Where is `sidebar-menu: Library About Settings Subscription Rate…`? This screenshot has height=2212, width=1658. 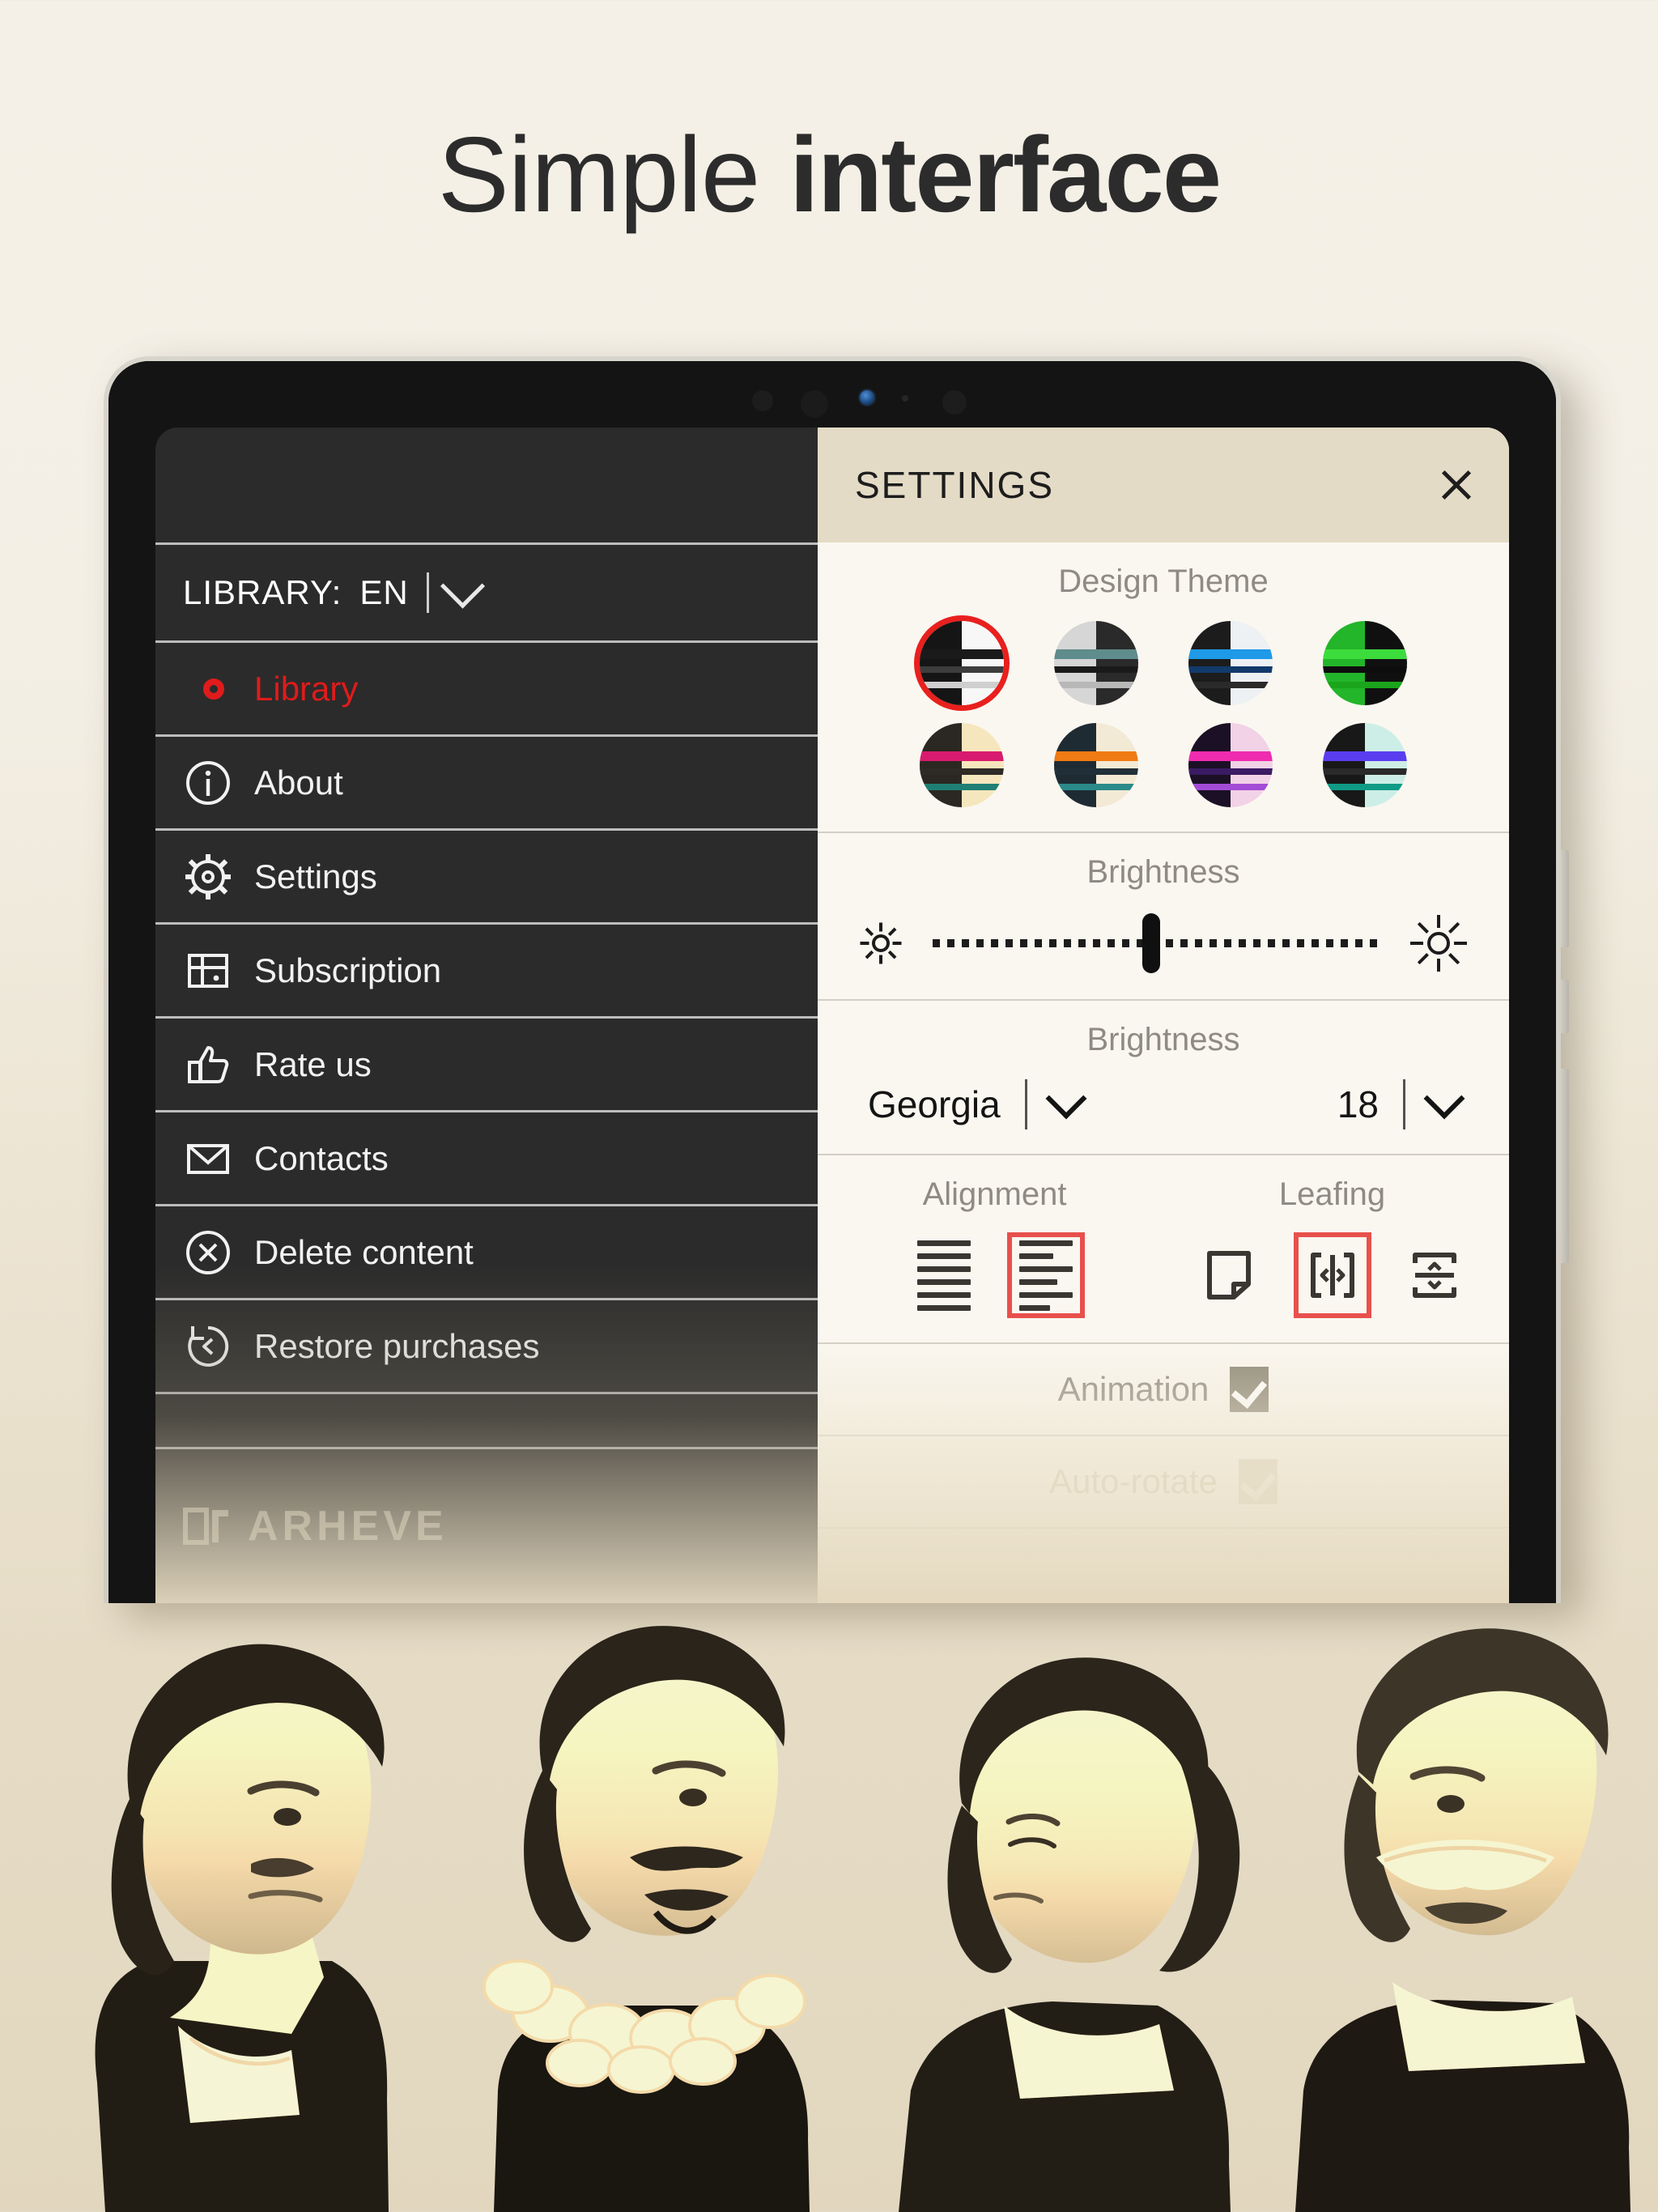 sidebar-menu: Library About Settings Subscription Rate… is located at coordinates (486, 1019).